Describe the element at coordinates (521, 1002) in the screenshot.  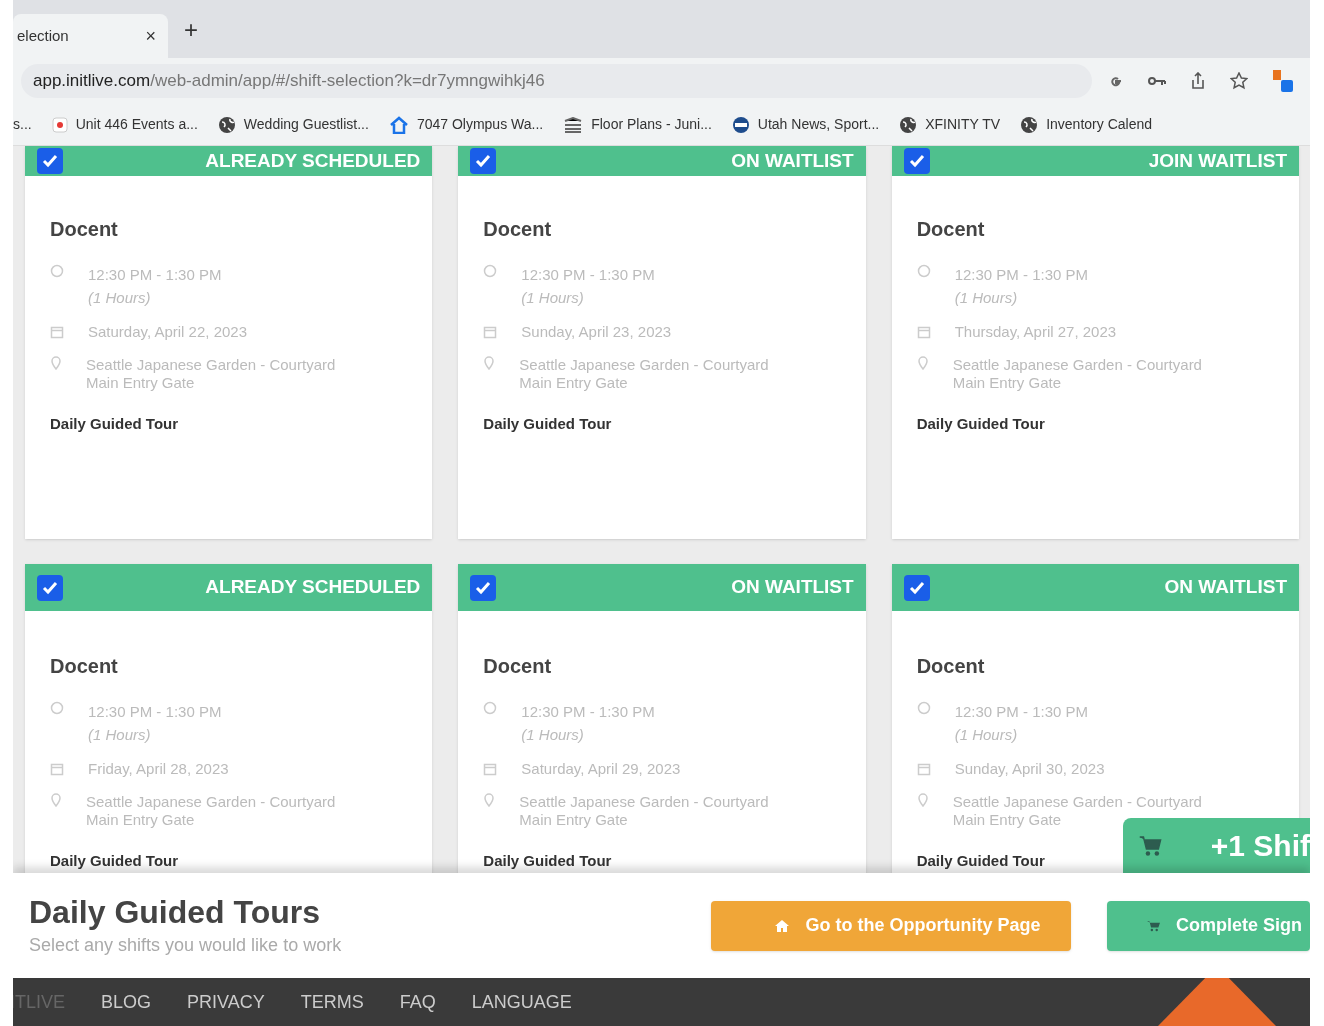
I see `footer-link: LANGUAGE` at that location.